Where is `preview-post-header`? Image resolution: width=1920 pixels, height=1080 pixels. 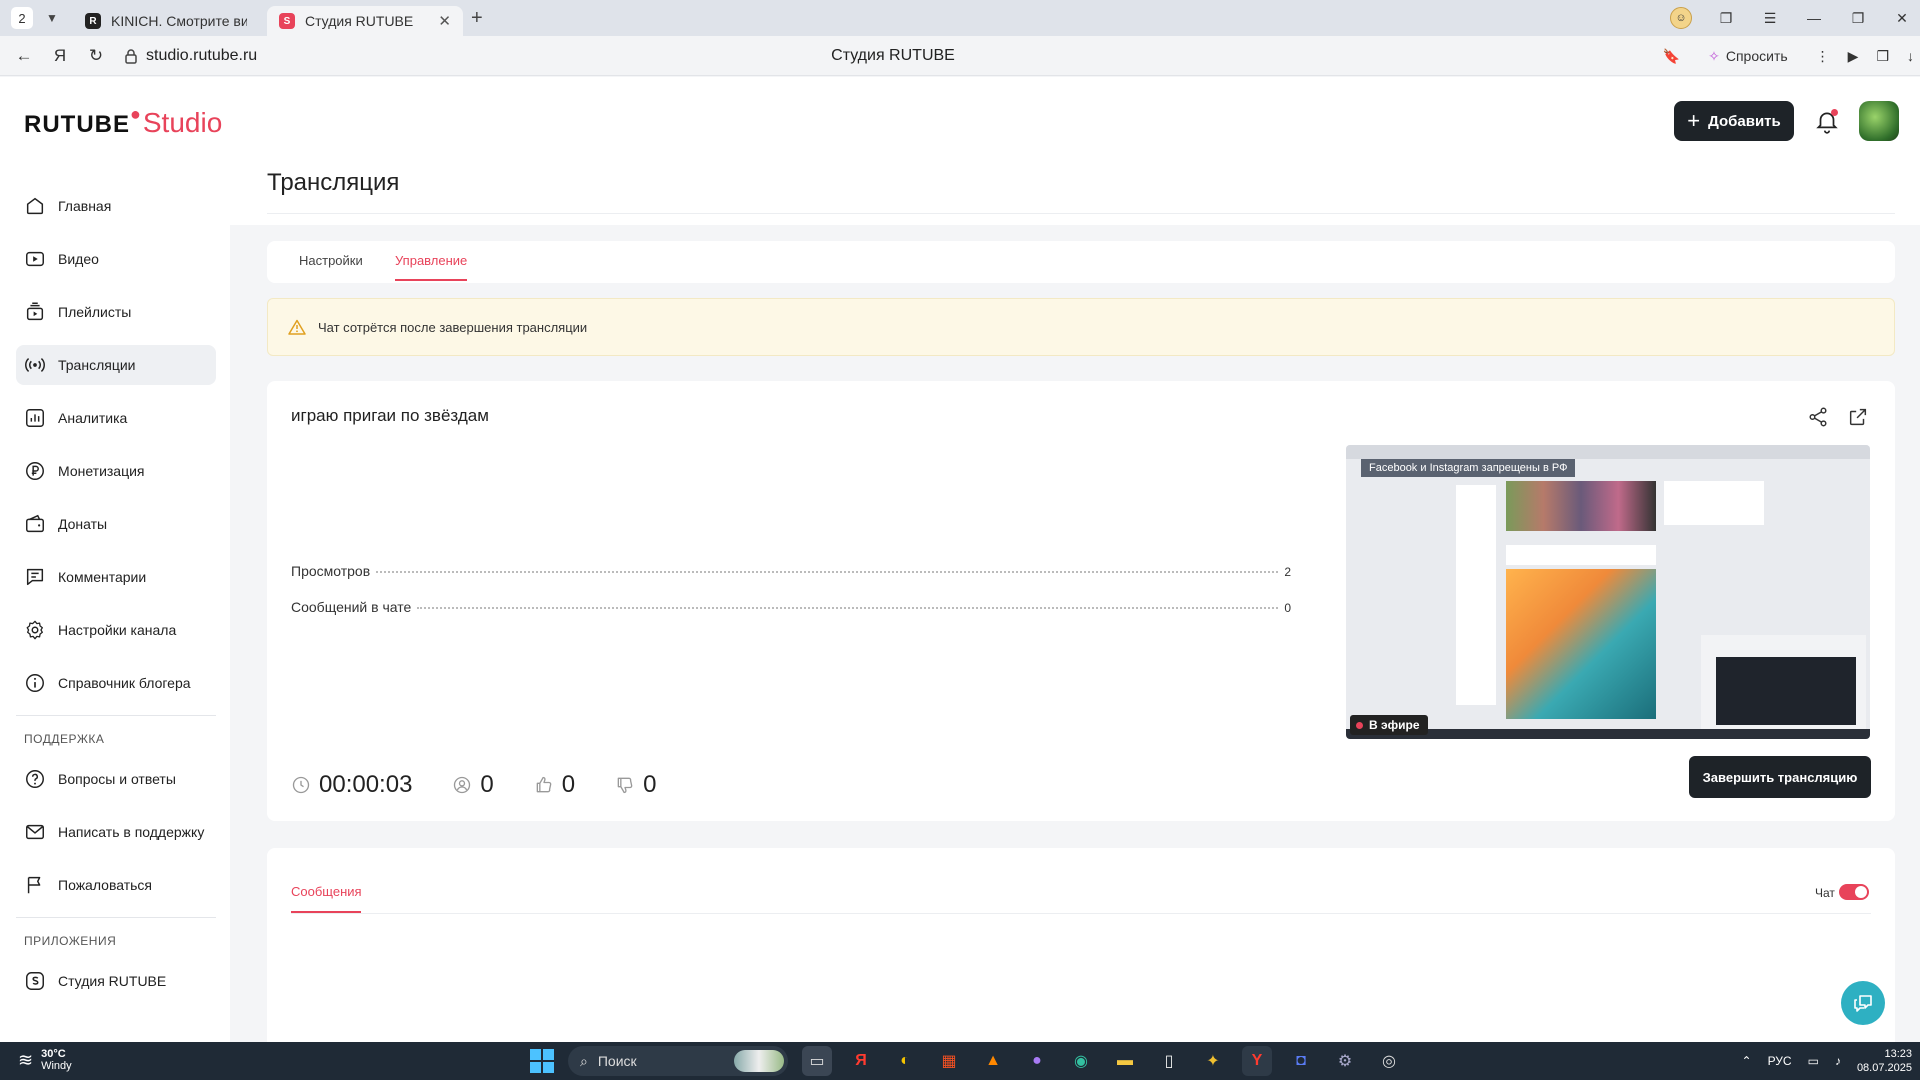
preview-post-header is located at coordinates (1581, 555).